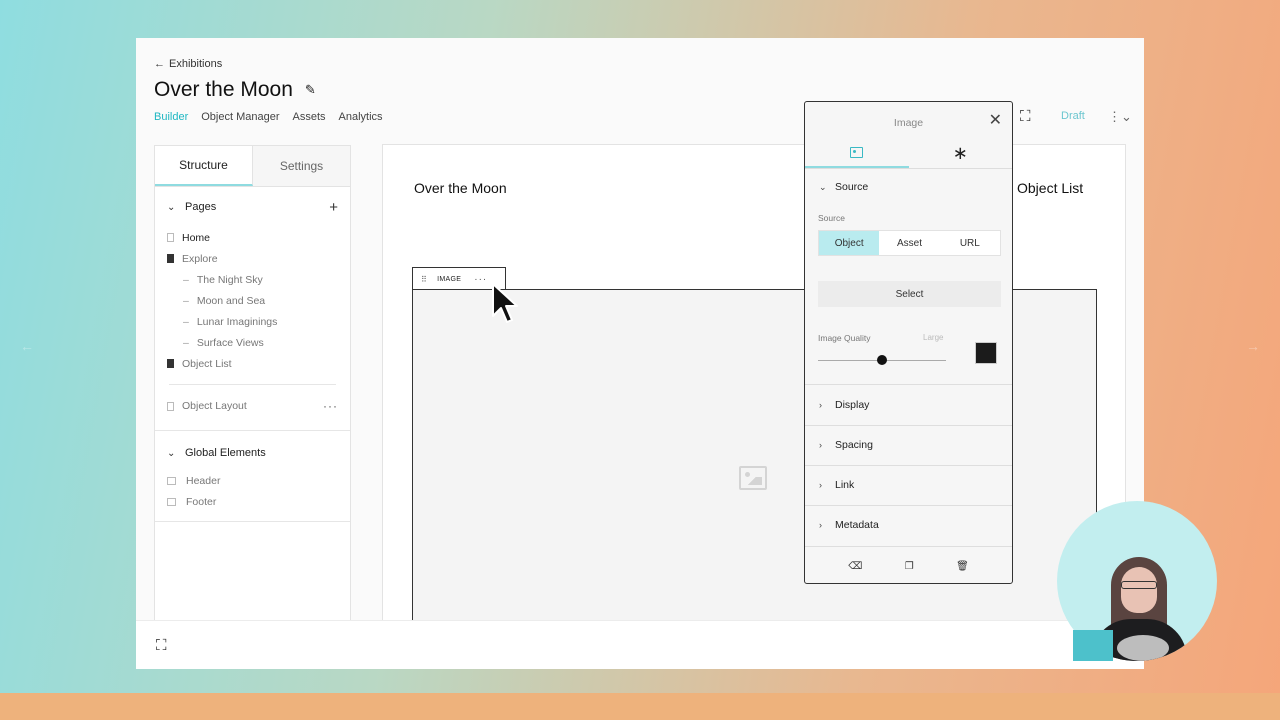 The width and height of the screenshot is (1280, 720). What do you see at coordinates (301, 166) in the screenshot?
I see `tab-settings: Settings` at bounding box center [301, 166].